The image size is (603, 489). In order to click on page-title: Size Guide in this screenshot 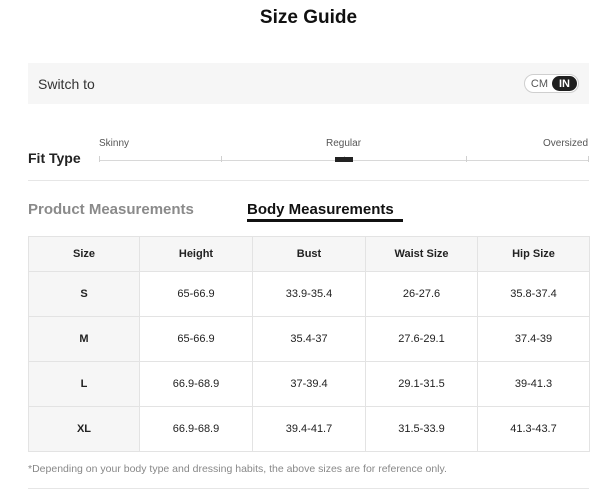, I will do `click(308, 17)`.